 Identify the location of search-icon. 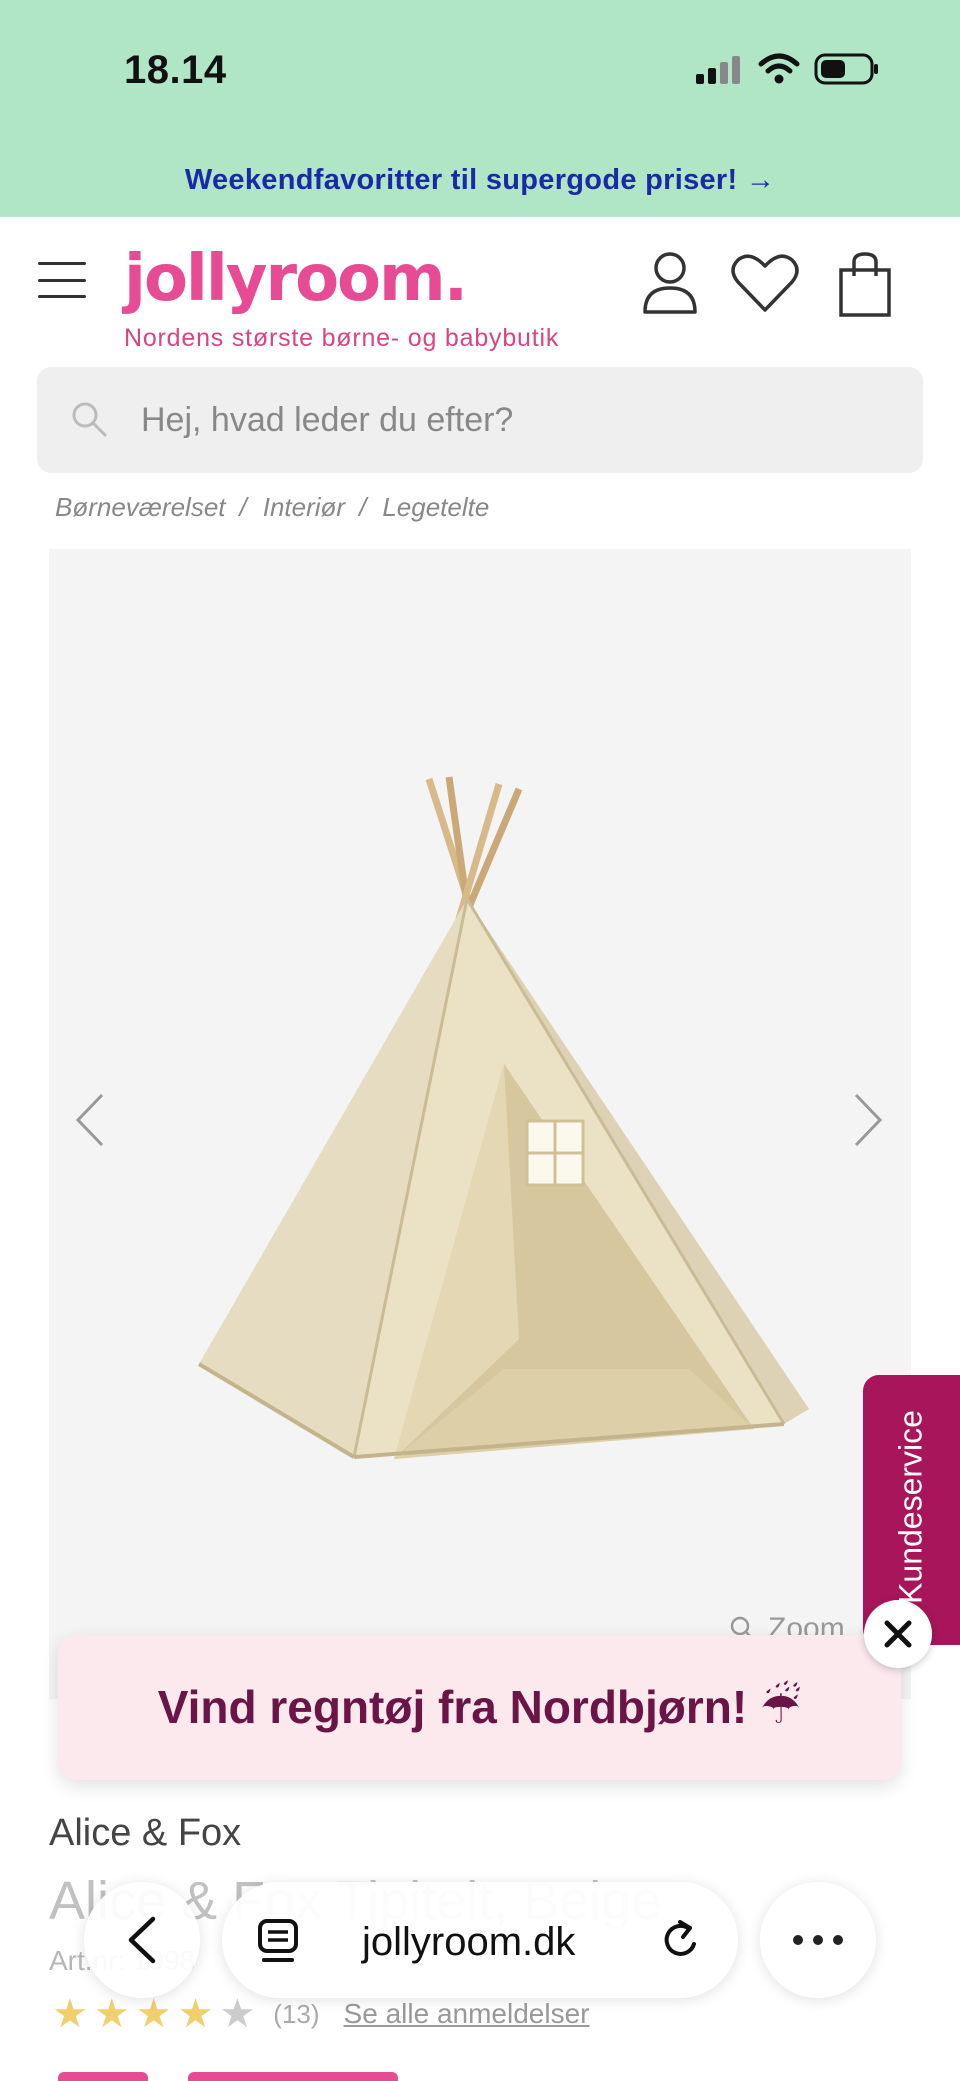
(89, 419).